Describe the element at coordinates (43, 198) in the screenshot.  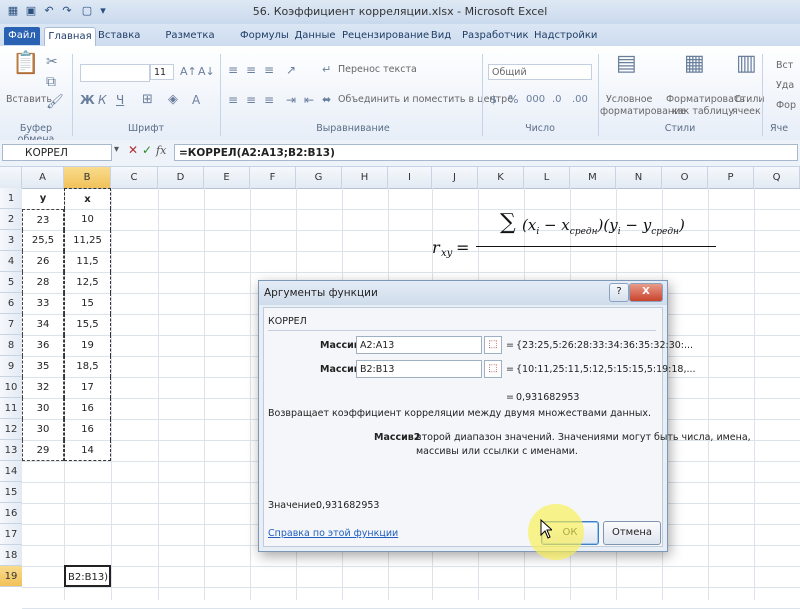
I see `cell-a1: y` at that location.